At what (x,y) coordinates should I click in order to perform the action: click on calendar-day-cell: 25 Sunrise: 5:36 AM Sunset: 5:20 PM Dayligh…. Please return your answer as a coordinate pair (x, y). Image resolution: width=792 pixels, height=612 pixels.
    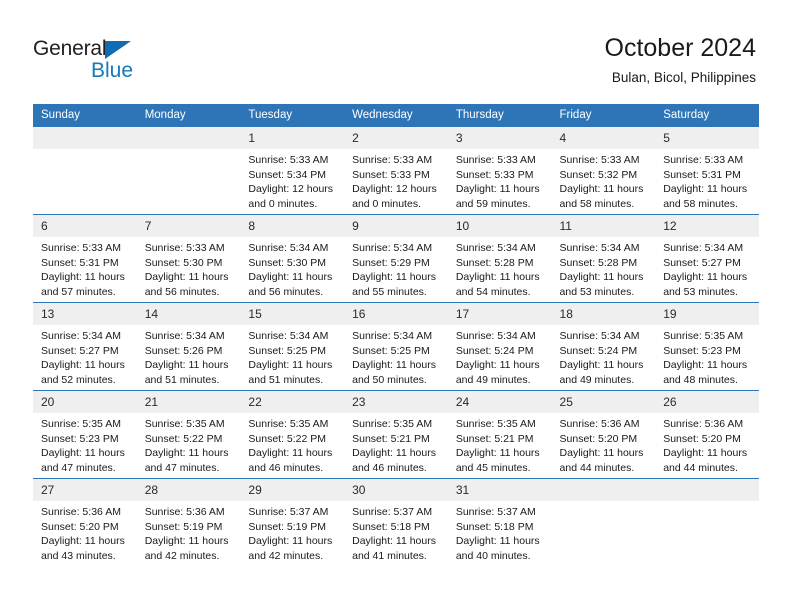
    Looking at the image, I should click on (603, 434).